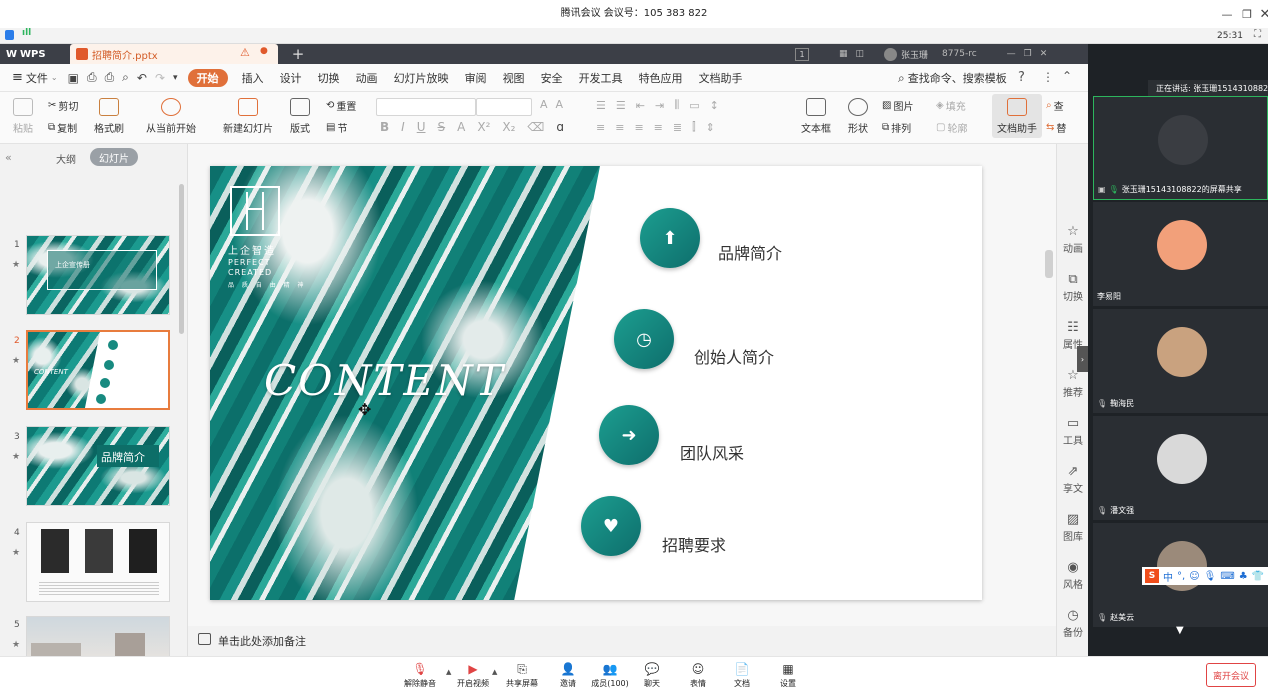 This screenshot has height=692, width=1268. I want to click on settings-button: ▦ 设置, so click(788, 675).